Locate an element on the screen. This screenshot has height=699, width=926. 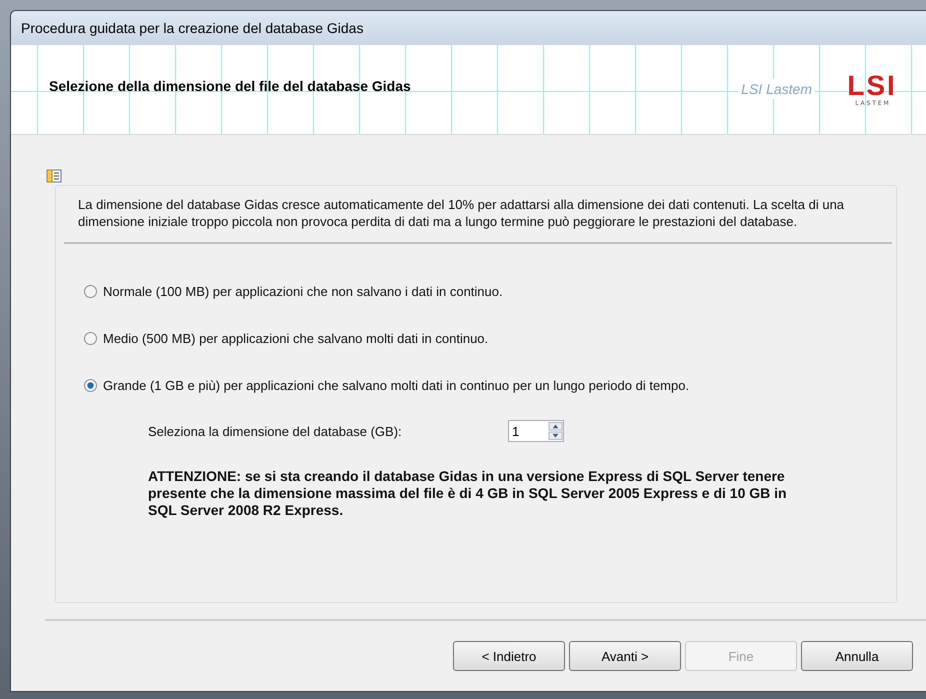
spin-arrows-icon is located at coordinates (555, 431).